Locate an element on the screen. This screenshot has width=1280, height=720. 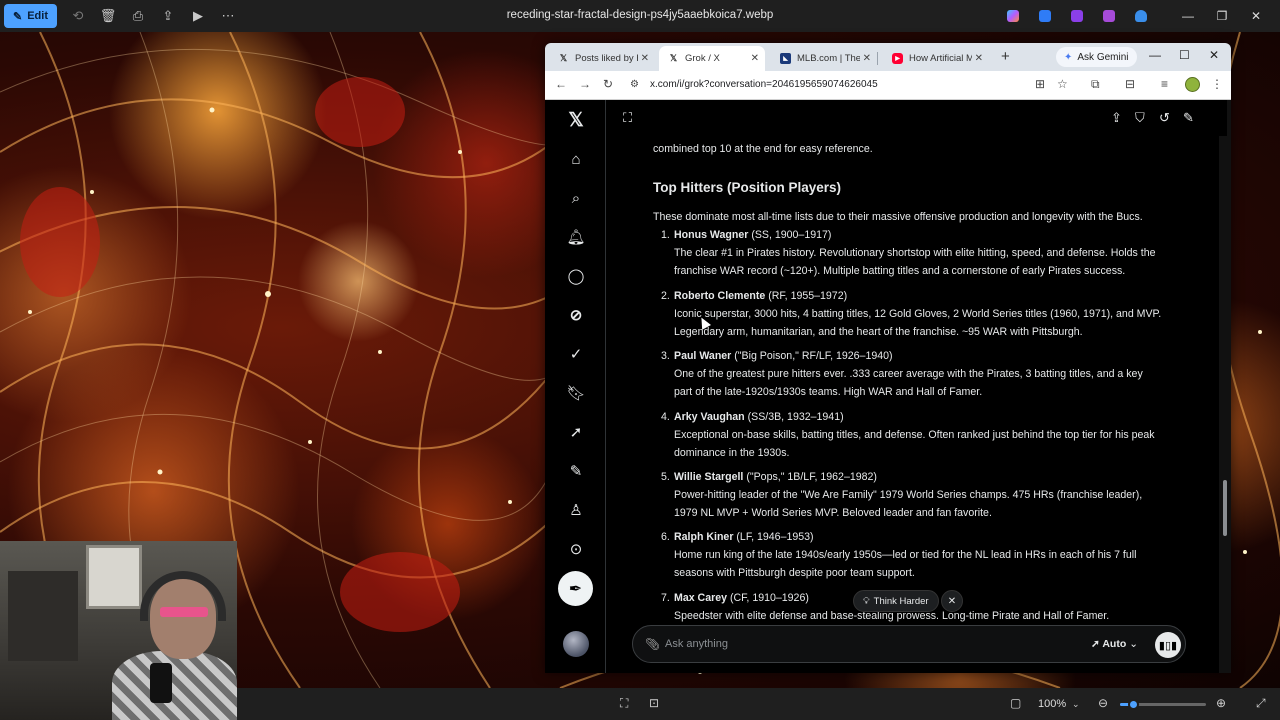
ask-gemini-button: ✦ Ask Gemini is located at coordinates (1096, 57).